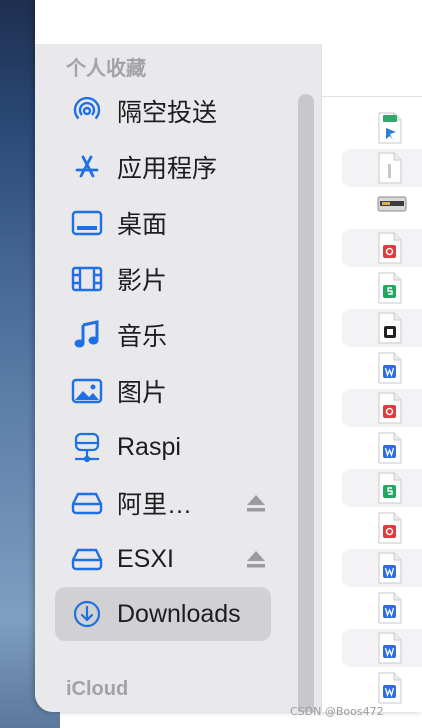  What do you see at coordinates (87, 279) in the screenshot?
I see `movies-icon` at bounding box center [87, 279].